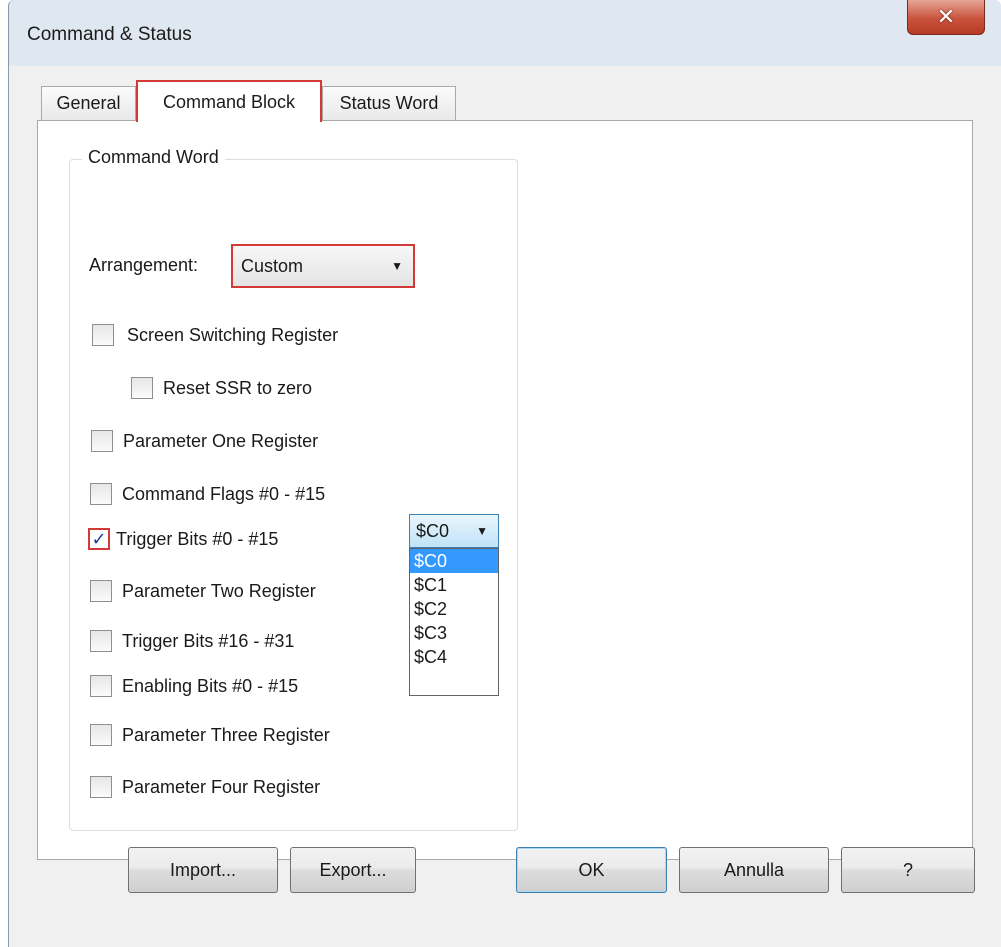 The width and height of the screenshot is (1001, 947). What do you see at coordinates (454, 561) in the screenshot?
I see `dropdown-option-c0: $C0` at bounding box center [454, 561].